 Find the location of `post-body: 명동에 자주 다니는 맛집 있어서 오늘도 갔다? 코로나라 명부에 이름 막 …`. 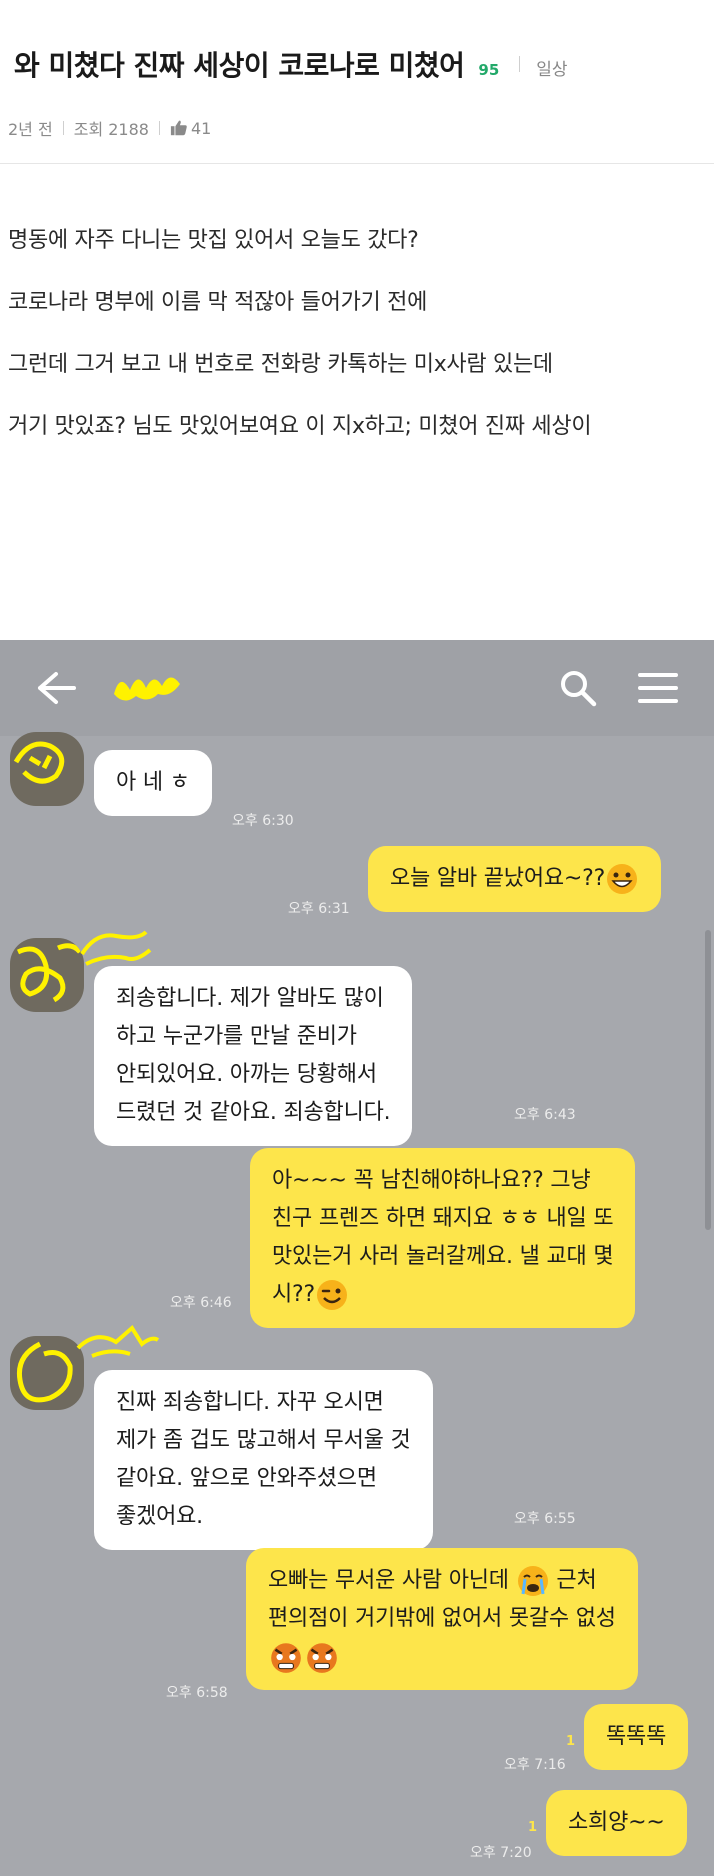

post-body: 명동에 자주 다니는 맛집 있어서 오늘도 갔다? 코로나라 명부에 이름 막 … is located at coordinates (358, 350).